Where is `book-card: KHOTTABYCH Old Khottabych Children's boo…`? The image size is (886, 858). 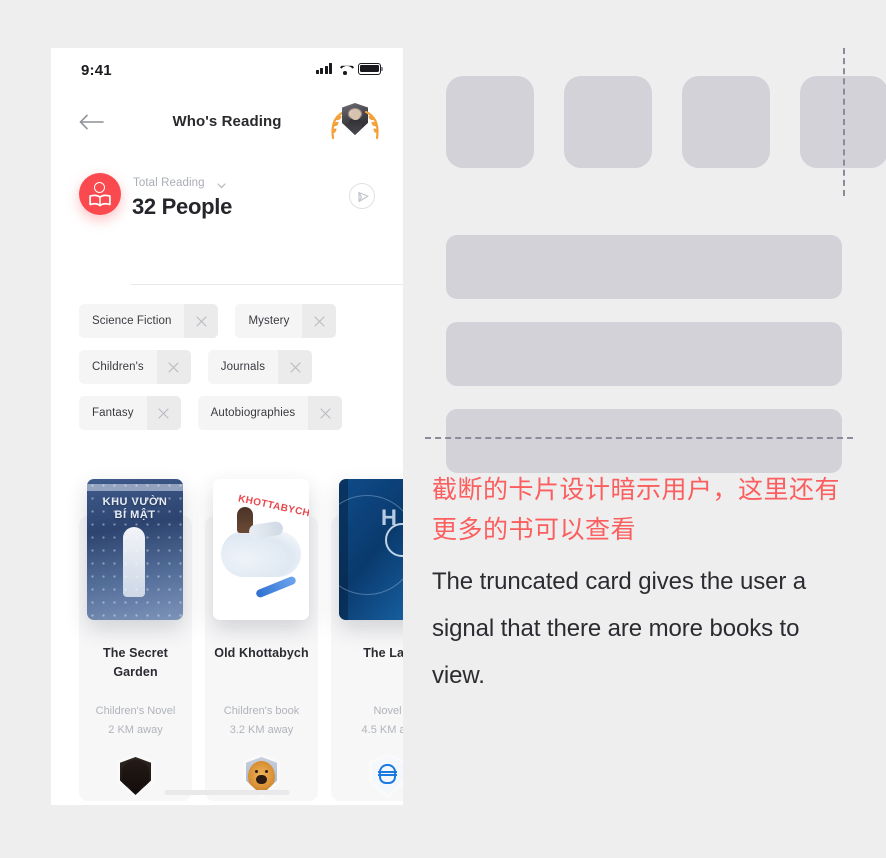 book-card: KHOTTABYCH Old Khottabych Children's boo… is located at coordinates (261, 640).